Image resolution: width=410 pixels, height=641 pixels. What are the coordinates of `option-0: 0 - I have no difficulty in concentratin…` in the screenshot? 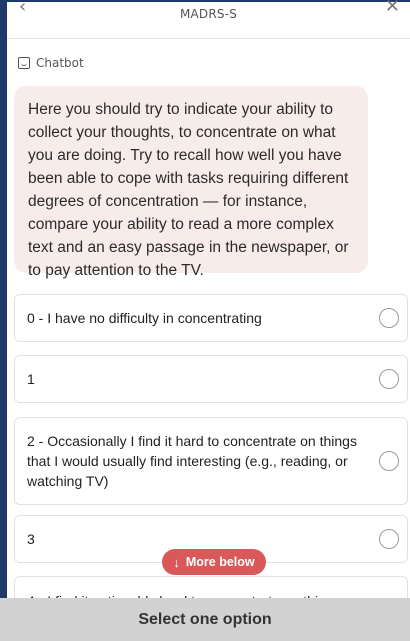 It's located at (211, 318).